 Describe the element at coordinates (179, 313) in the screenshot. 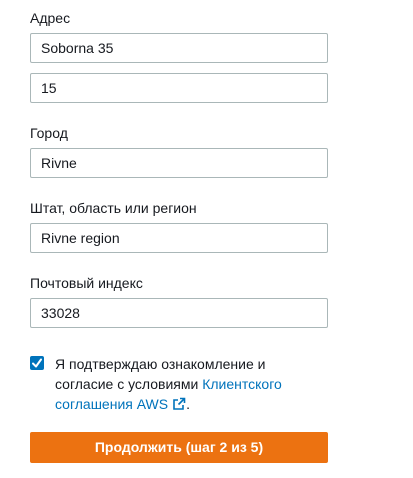

I see `postal-code-input` at that location.